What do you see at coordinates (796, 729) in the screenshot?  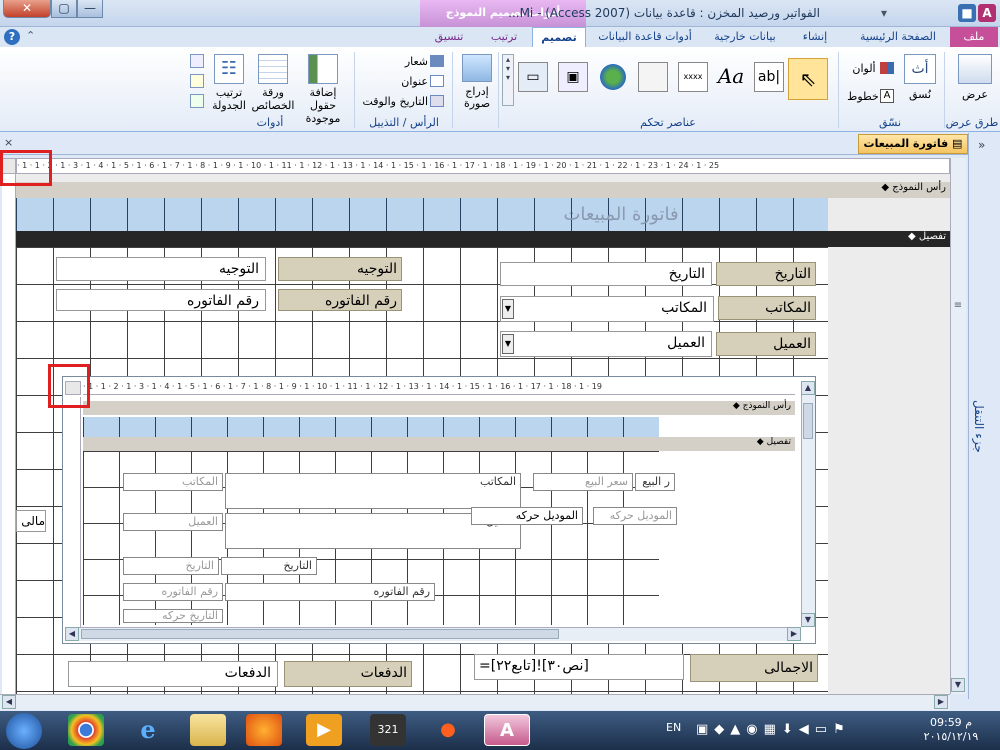 I see `system-tray-icons: ▣◆▲◉▦⬇◀▭⚑` at bounding box center [796, 729].